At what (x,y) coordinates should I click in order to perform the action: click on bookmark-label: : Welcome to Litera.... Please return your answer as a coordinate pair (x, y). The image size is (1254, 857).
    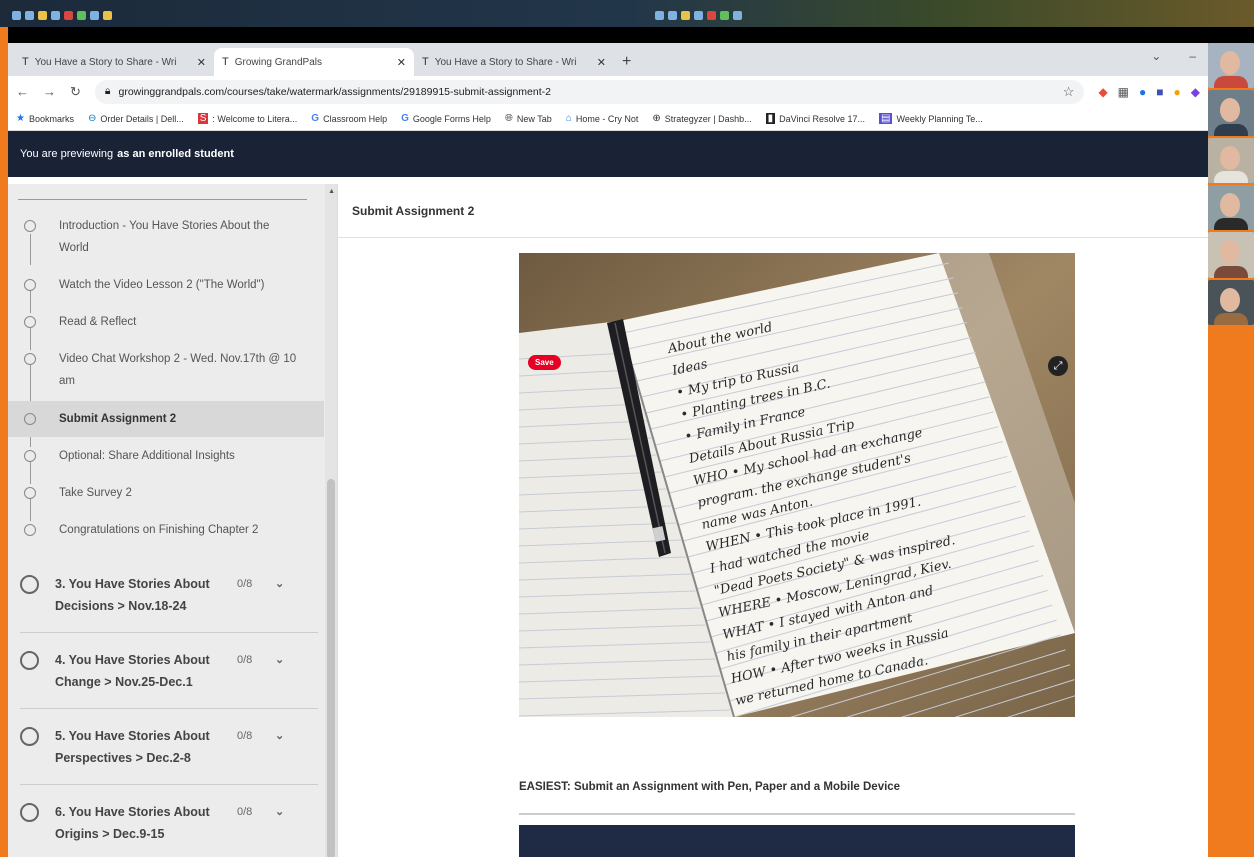
    Looking at the image, I should click on (255, 118).